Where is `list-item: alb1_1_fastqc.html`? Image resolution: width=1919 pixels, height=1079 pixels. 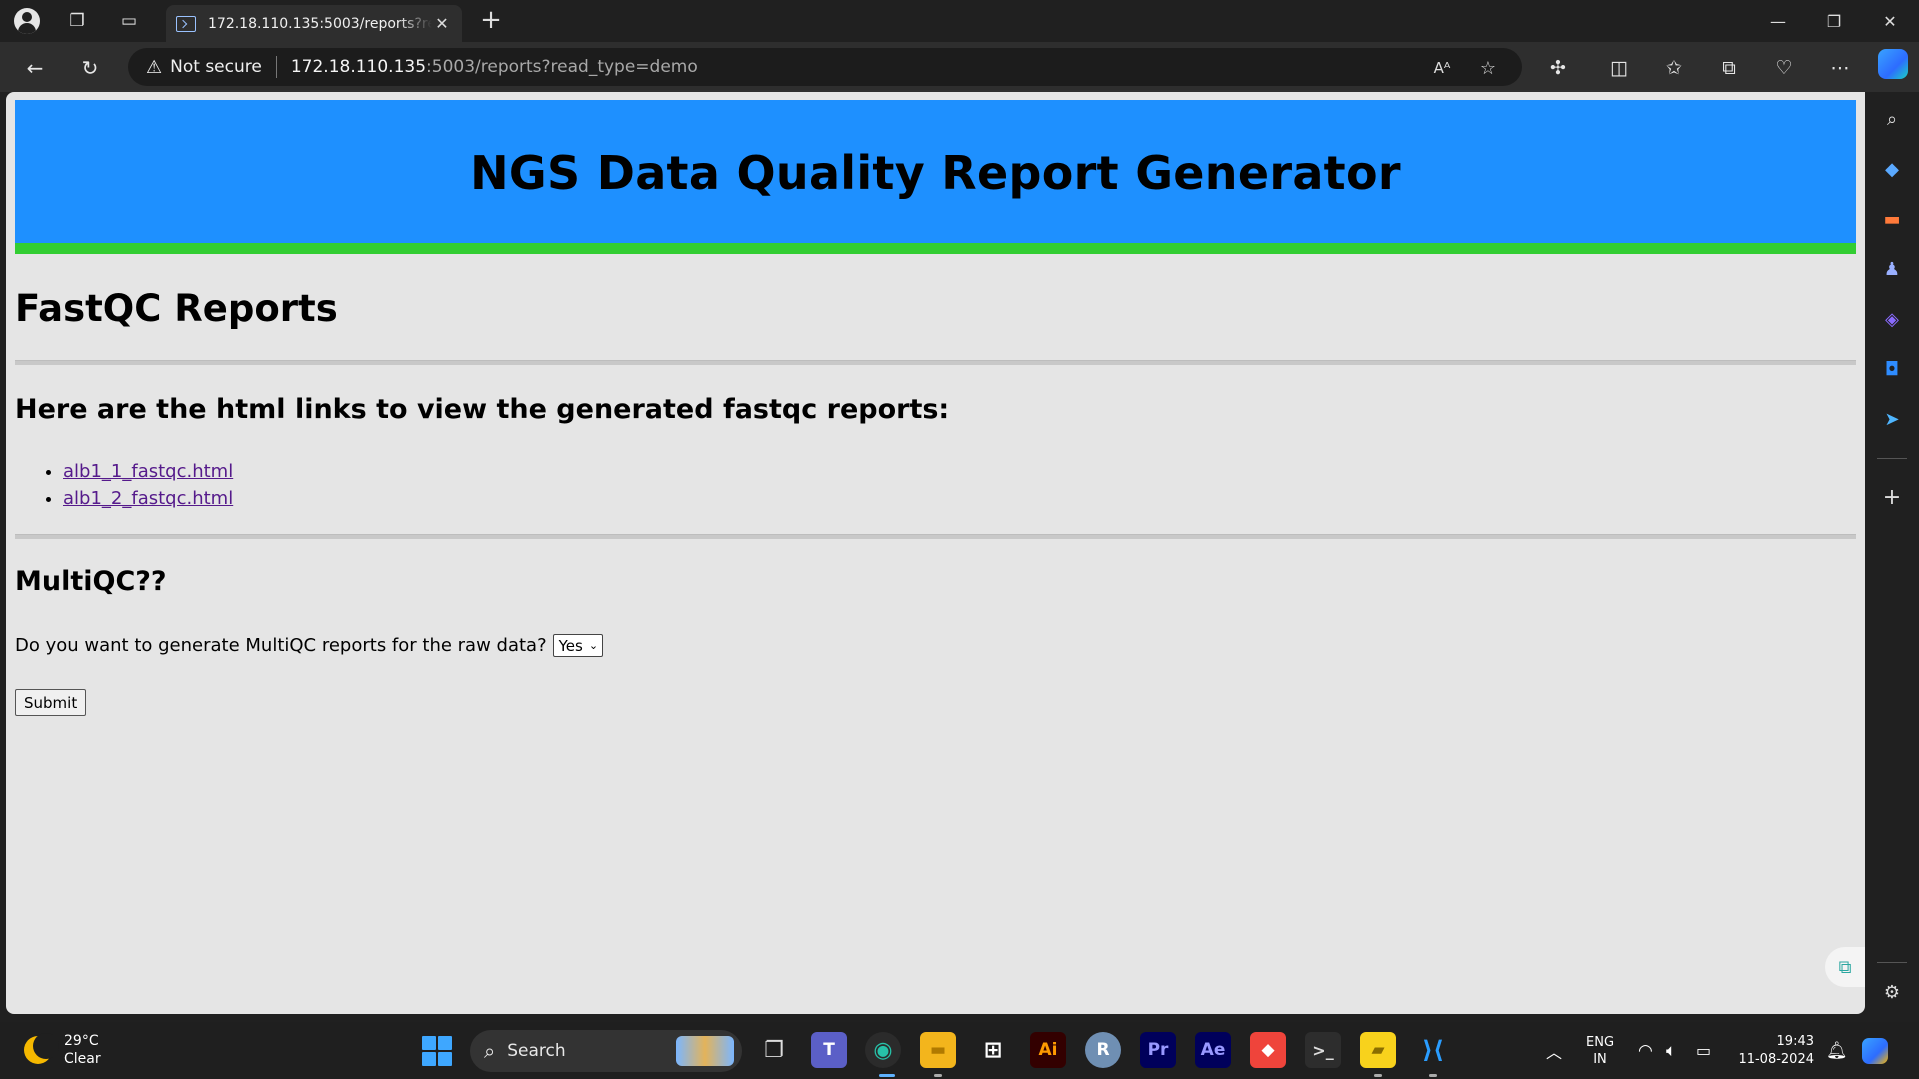
list-item: alb1_1_fastqc.html is located at coordinates (148, 471).